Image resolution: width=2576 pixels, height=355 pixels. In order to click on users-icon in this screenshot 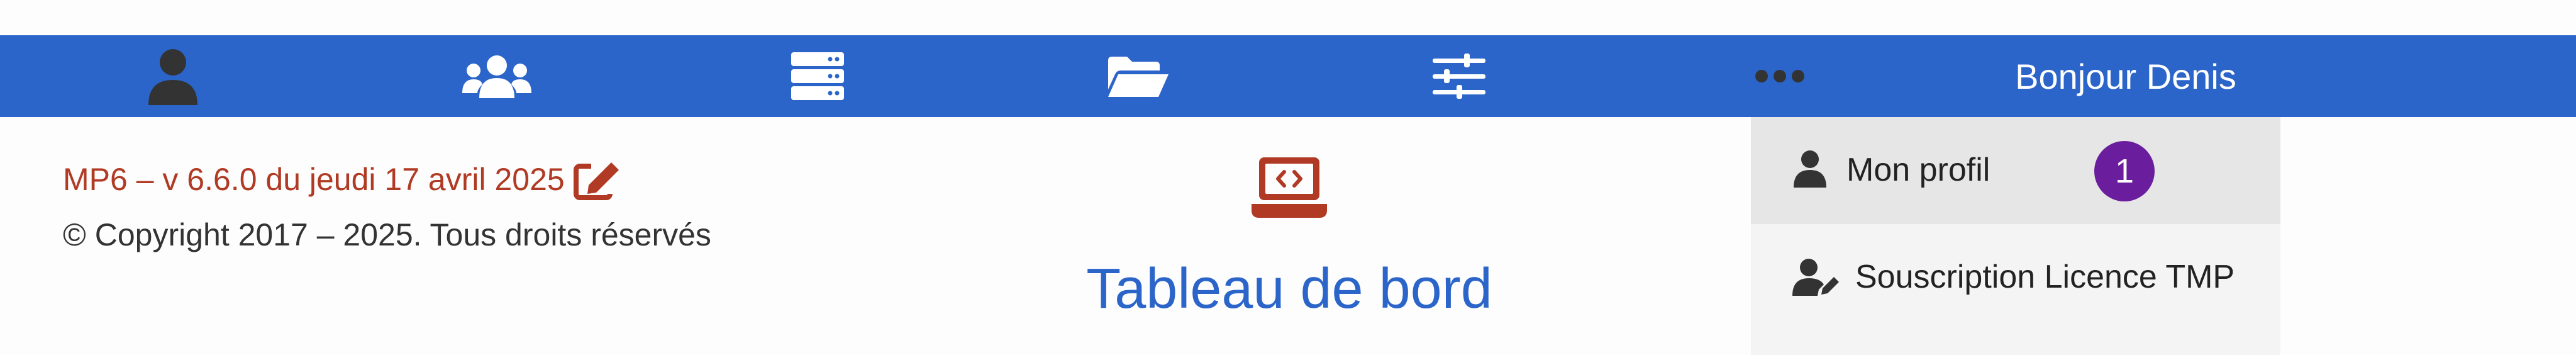, I will do `click(496, 77)`.